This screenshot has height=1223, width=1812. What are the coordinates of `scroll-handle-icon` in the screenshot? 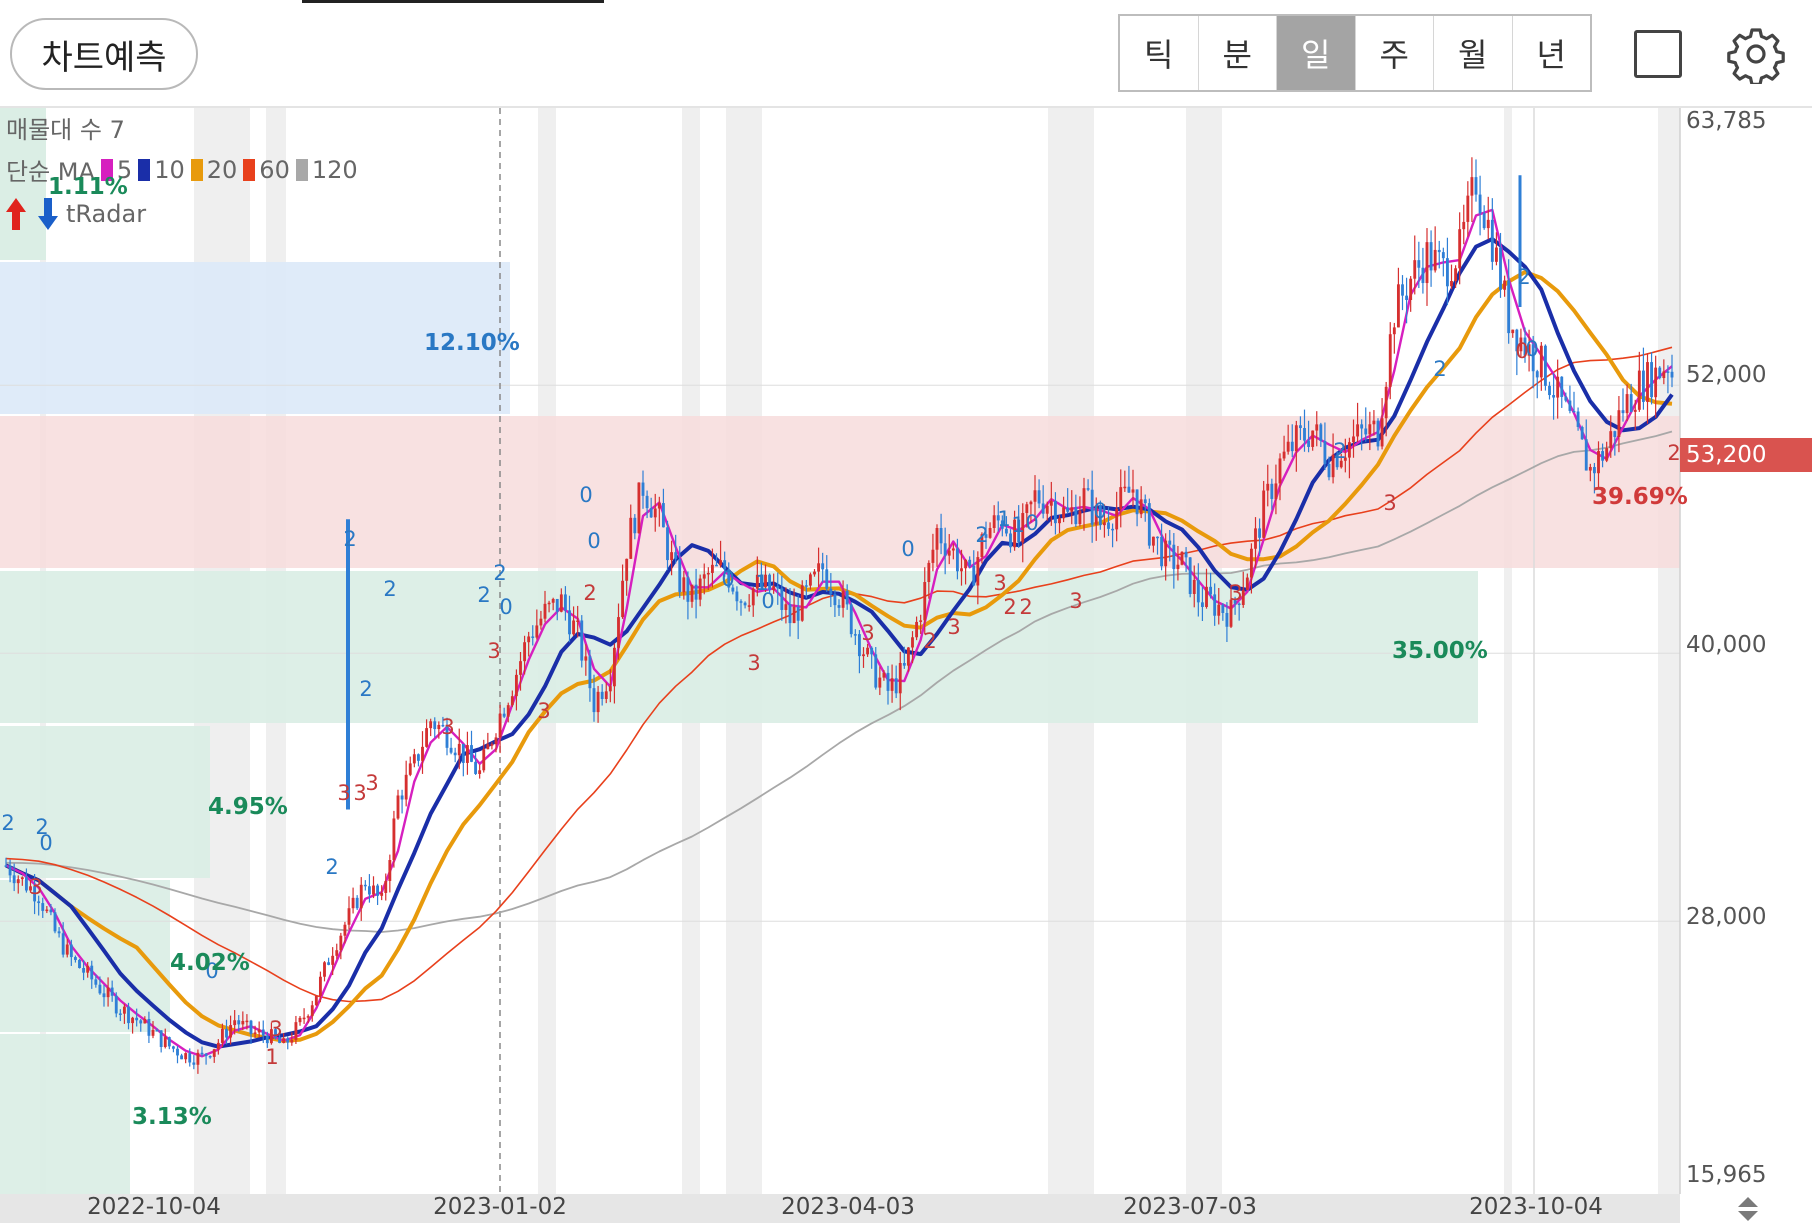 It's located at (1748, 1209).